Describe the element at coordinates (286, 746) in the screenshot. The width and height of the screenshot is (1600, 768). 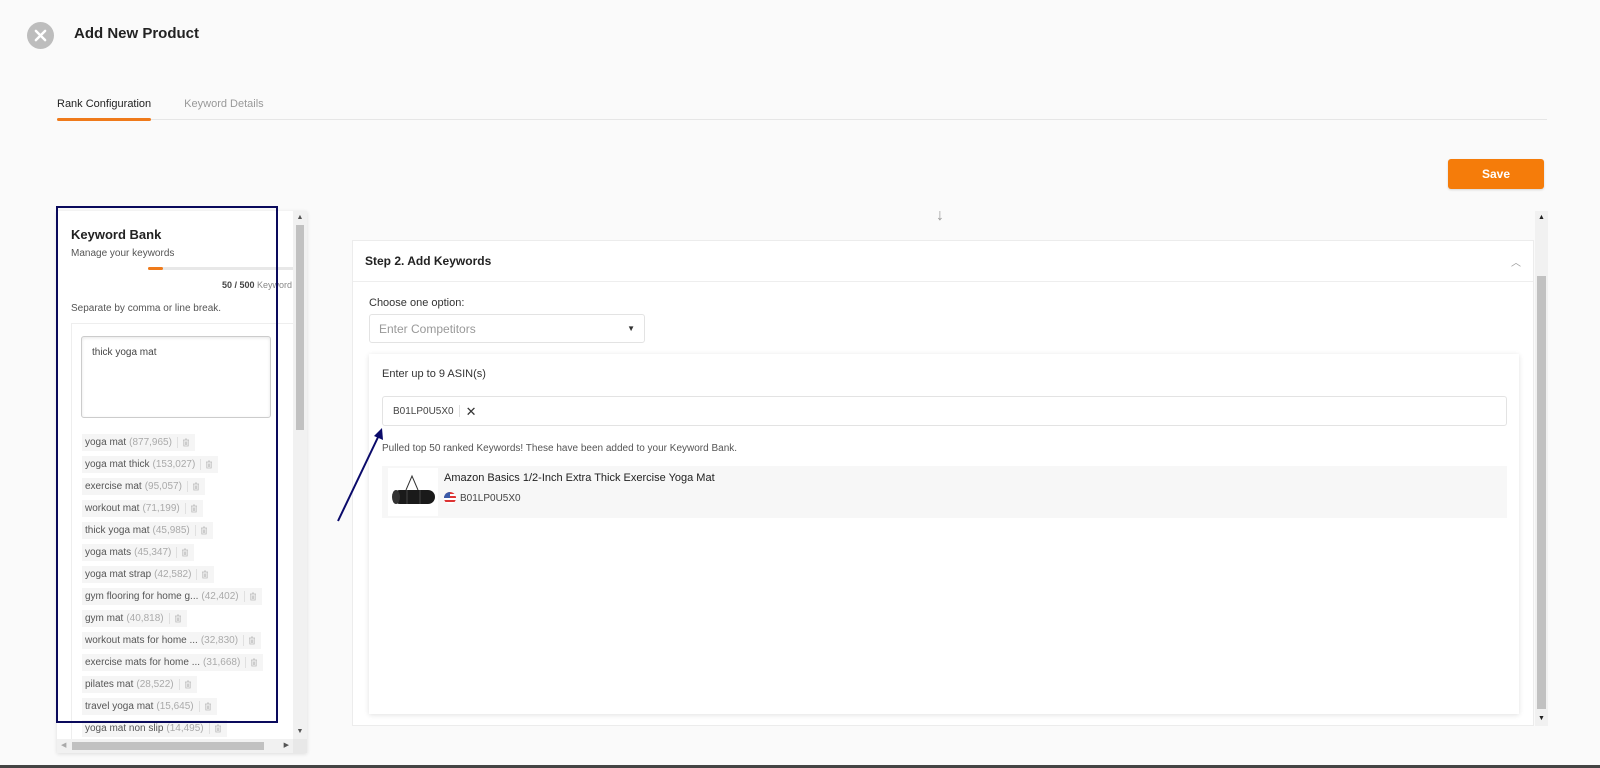
I see `scroll-right-arrow-icon: ▶` at that location.